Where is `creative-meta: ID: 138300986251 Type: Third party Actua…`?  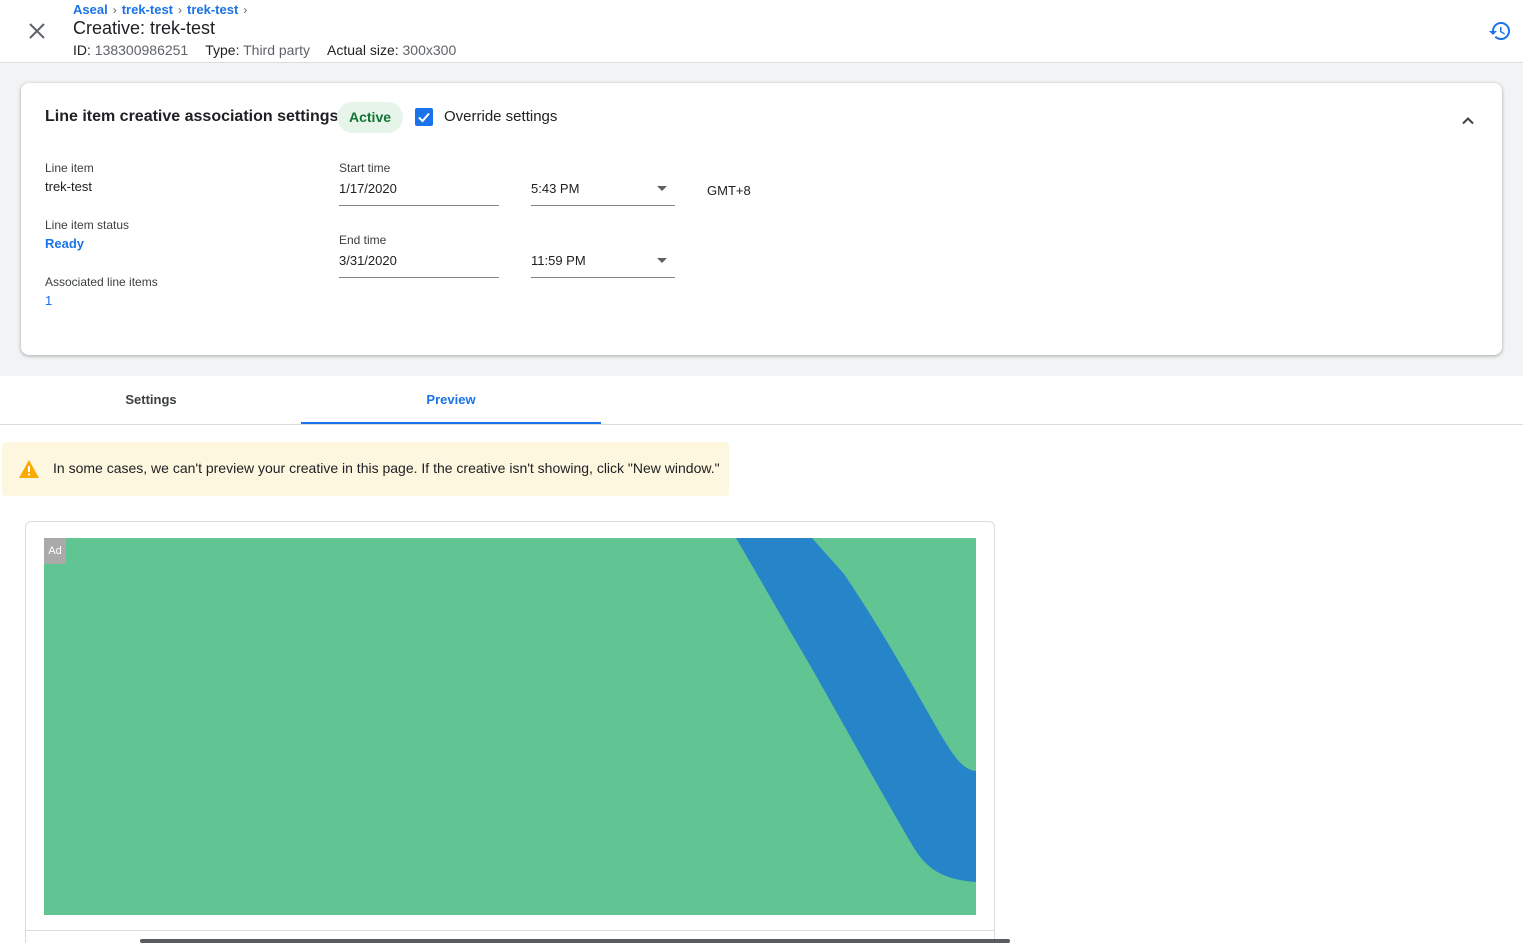 creative-meta: ID: 138300986251 Type: Third party Actua… is located at coordinates (264, 50).